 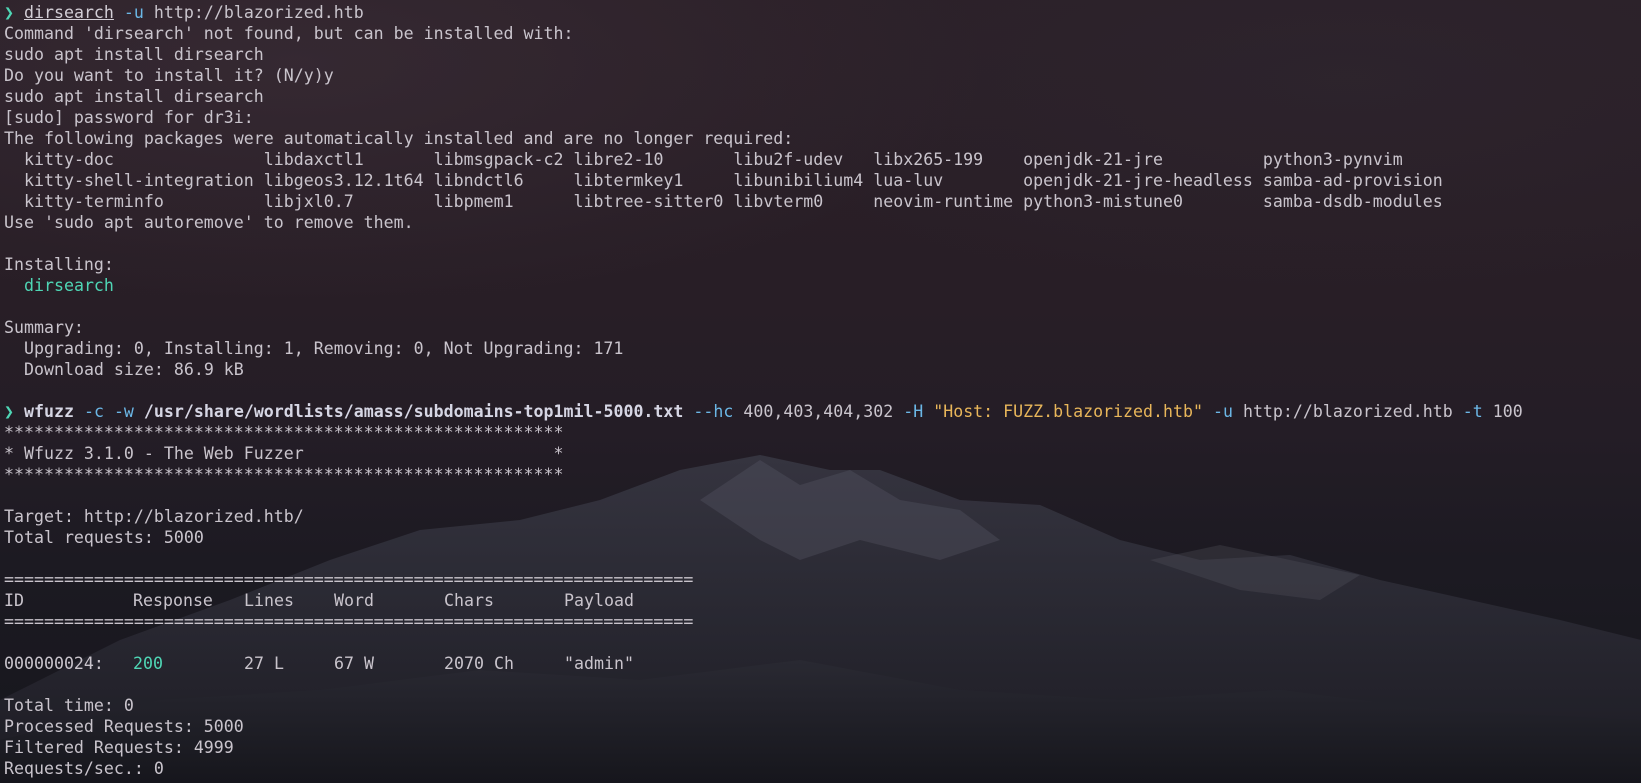 I want to click on output-line: Do you want to install it? (N/y)y, so click(x=169, y=75).